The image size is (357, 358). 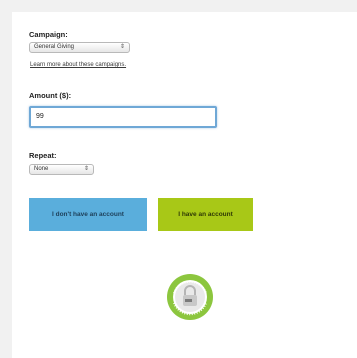 What do you see at coordinates (54, 47) in the screenshot?
I see `campaign-select-value: General Giving` at bounding box center [54, 47].